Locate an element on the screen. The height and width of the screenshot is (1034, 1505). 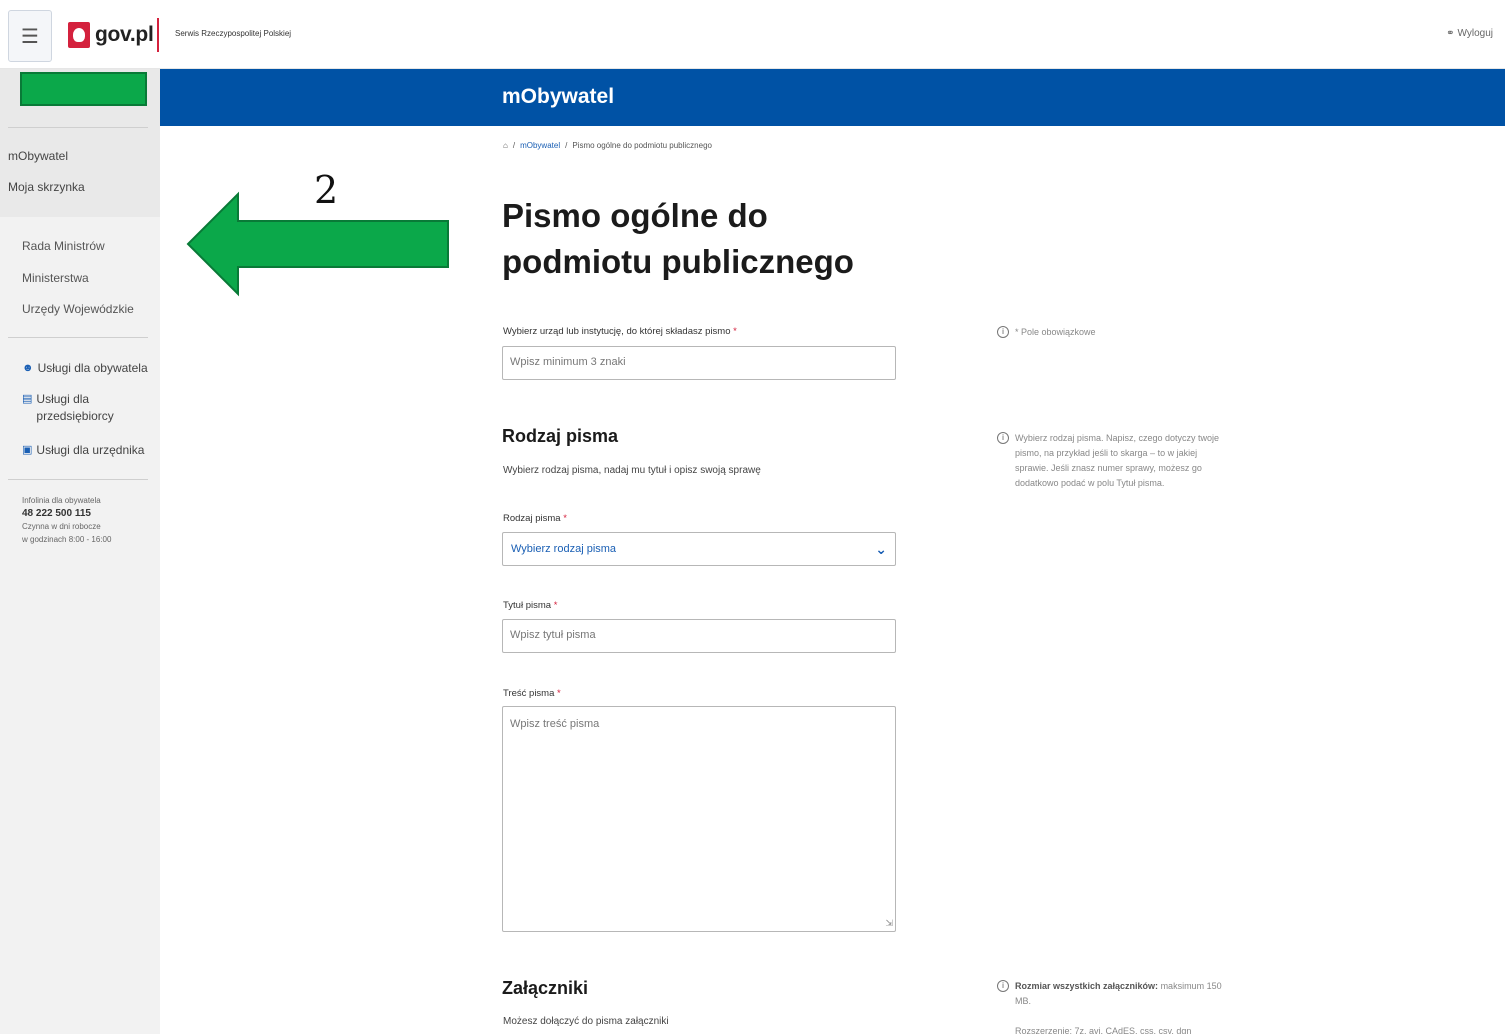
hamburger-menu-button: ☰ is located at coordinates (30, 36).